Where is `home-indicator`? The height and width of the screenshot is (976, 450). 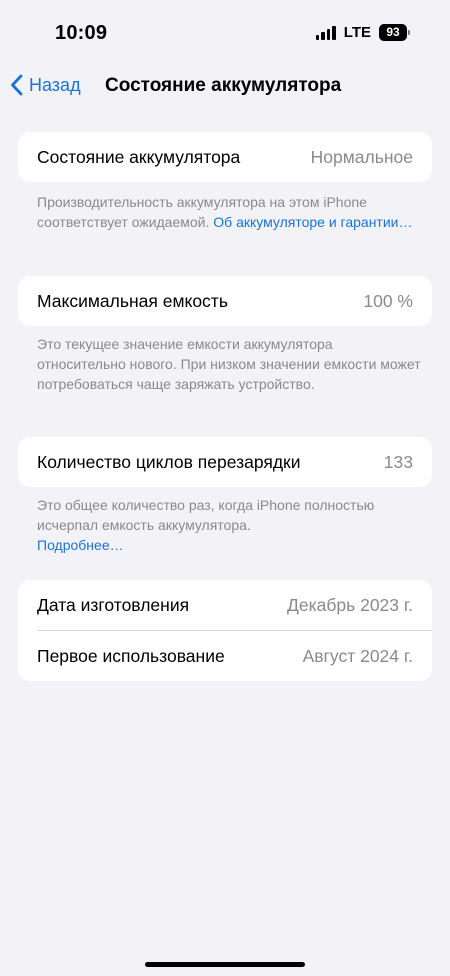 home-indicator is located at coordinates (225, 964).